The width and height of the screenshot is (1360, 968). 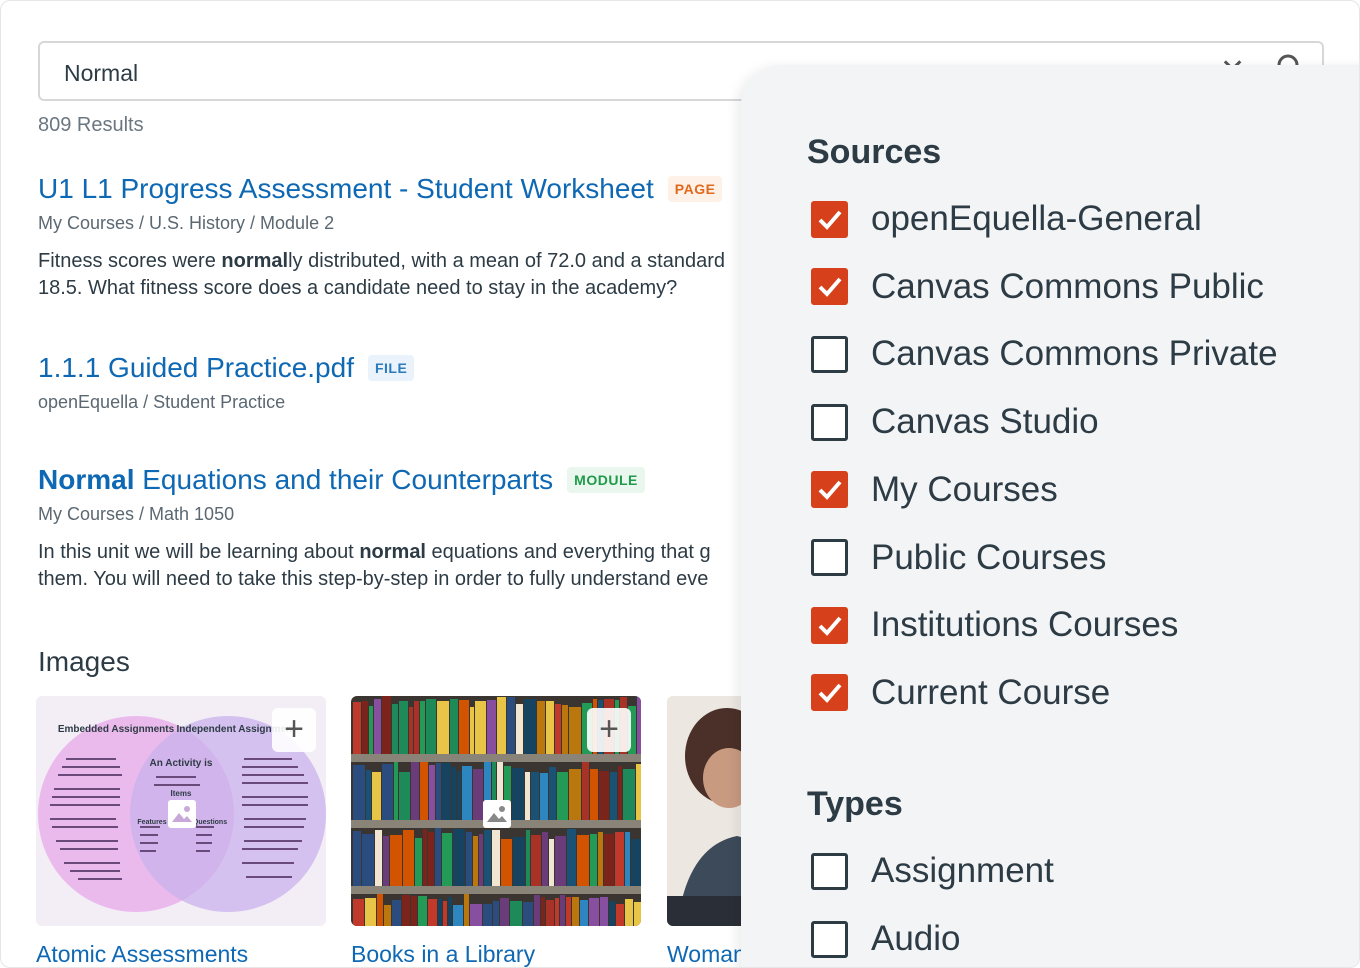 I want to click on venn-questions: Questions, so click(x=210, y=822).